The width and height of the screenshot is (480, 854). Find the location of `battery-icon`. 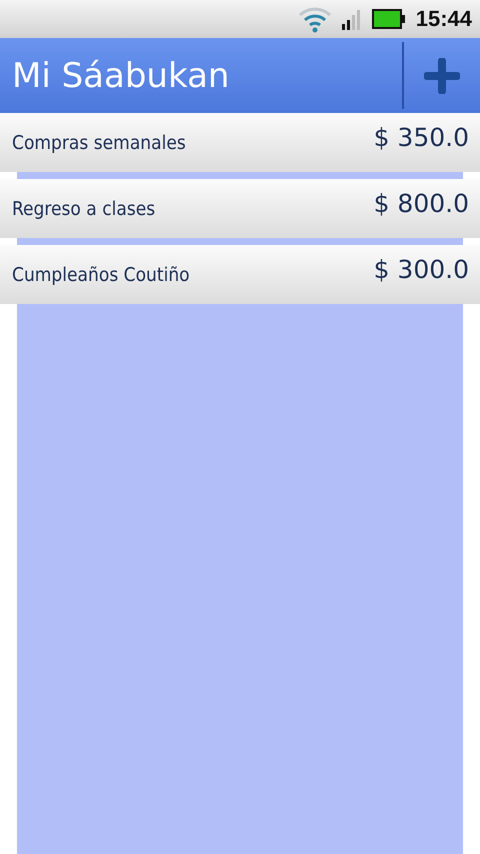

battery-icon is located at coordinates (389, 19).